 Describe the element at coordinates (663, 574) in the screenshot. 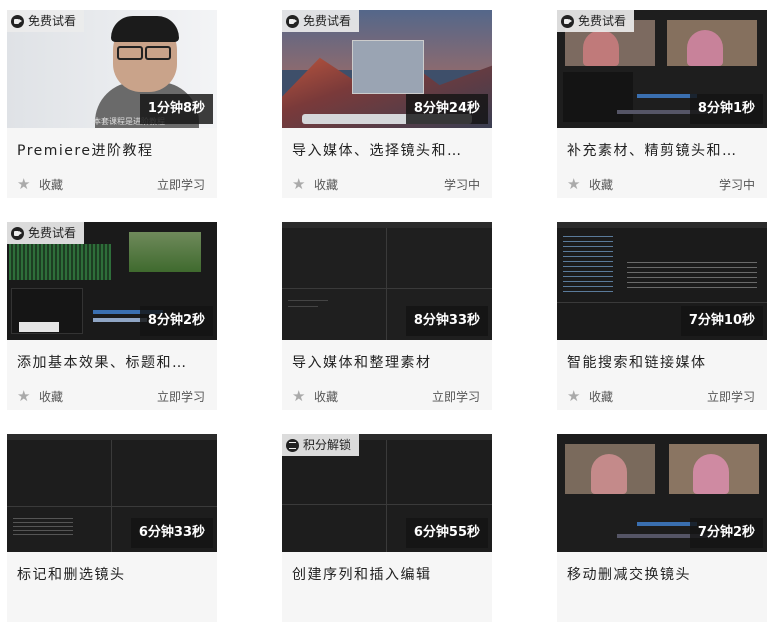

I see `course-title: 移动删减交换镜头` at that location.